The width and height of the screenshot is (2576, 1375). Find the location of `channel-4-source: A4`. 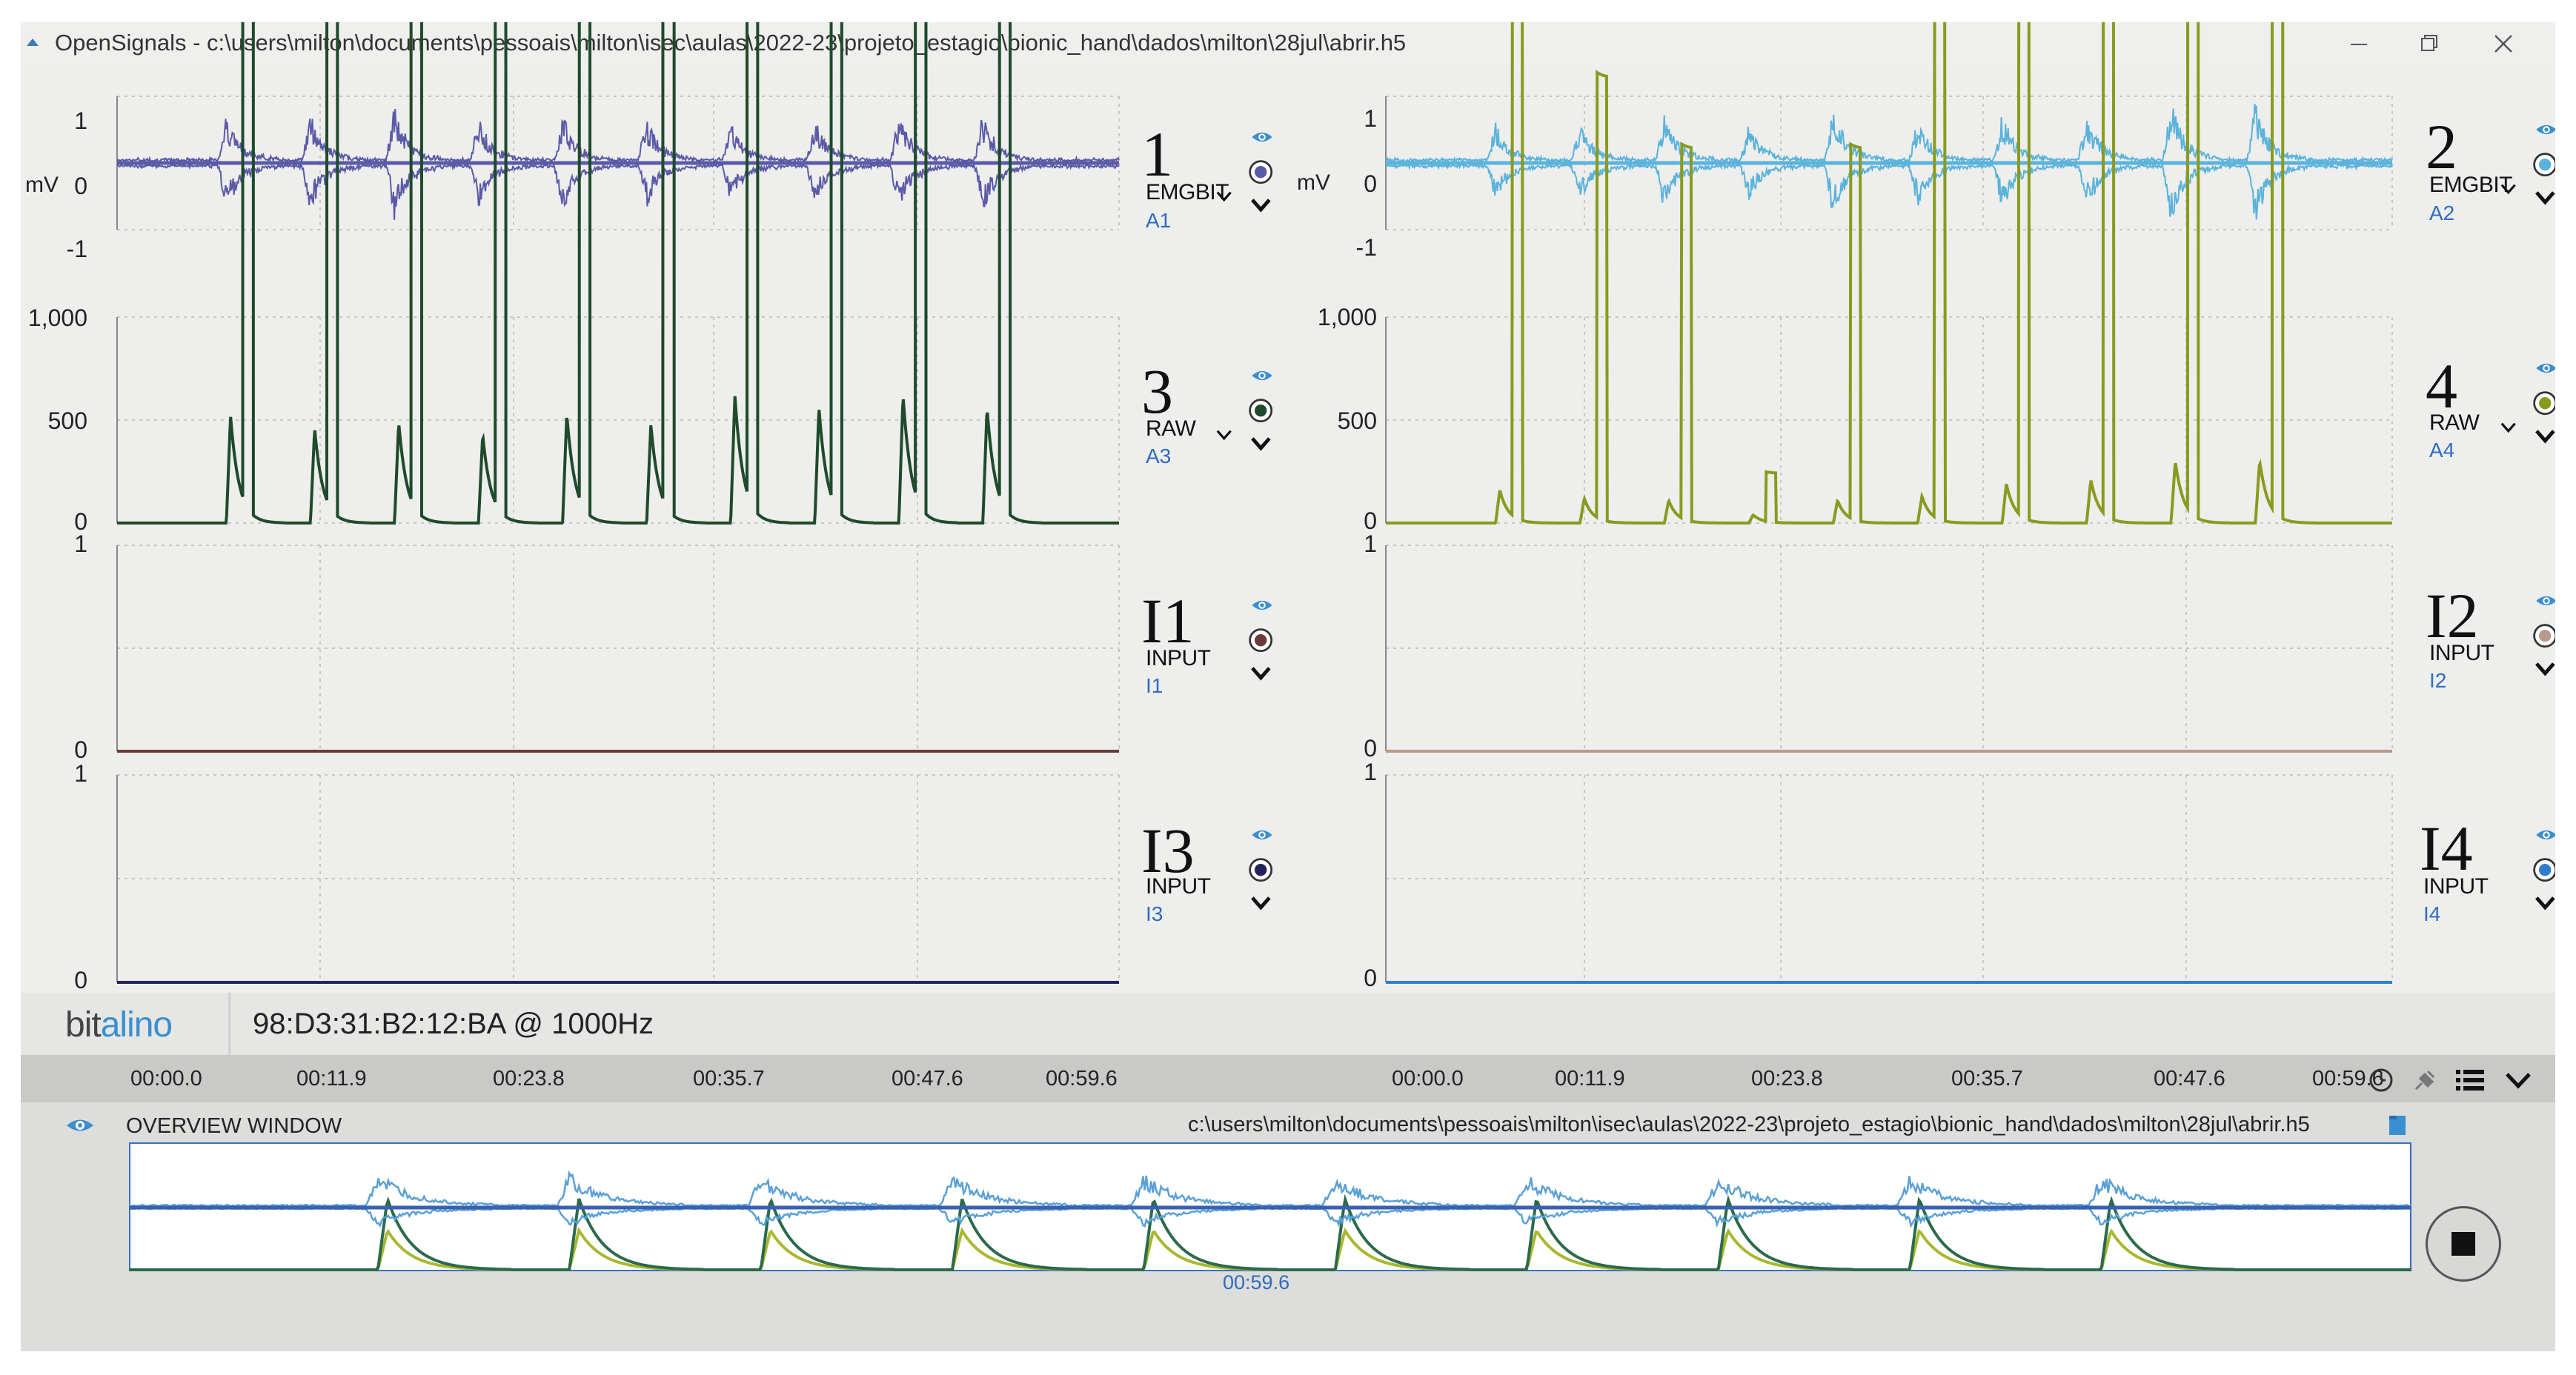

channel-4-source: A4 is located at coordinates (2442, 450).